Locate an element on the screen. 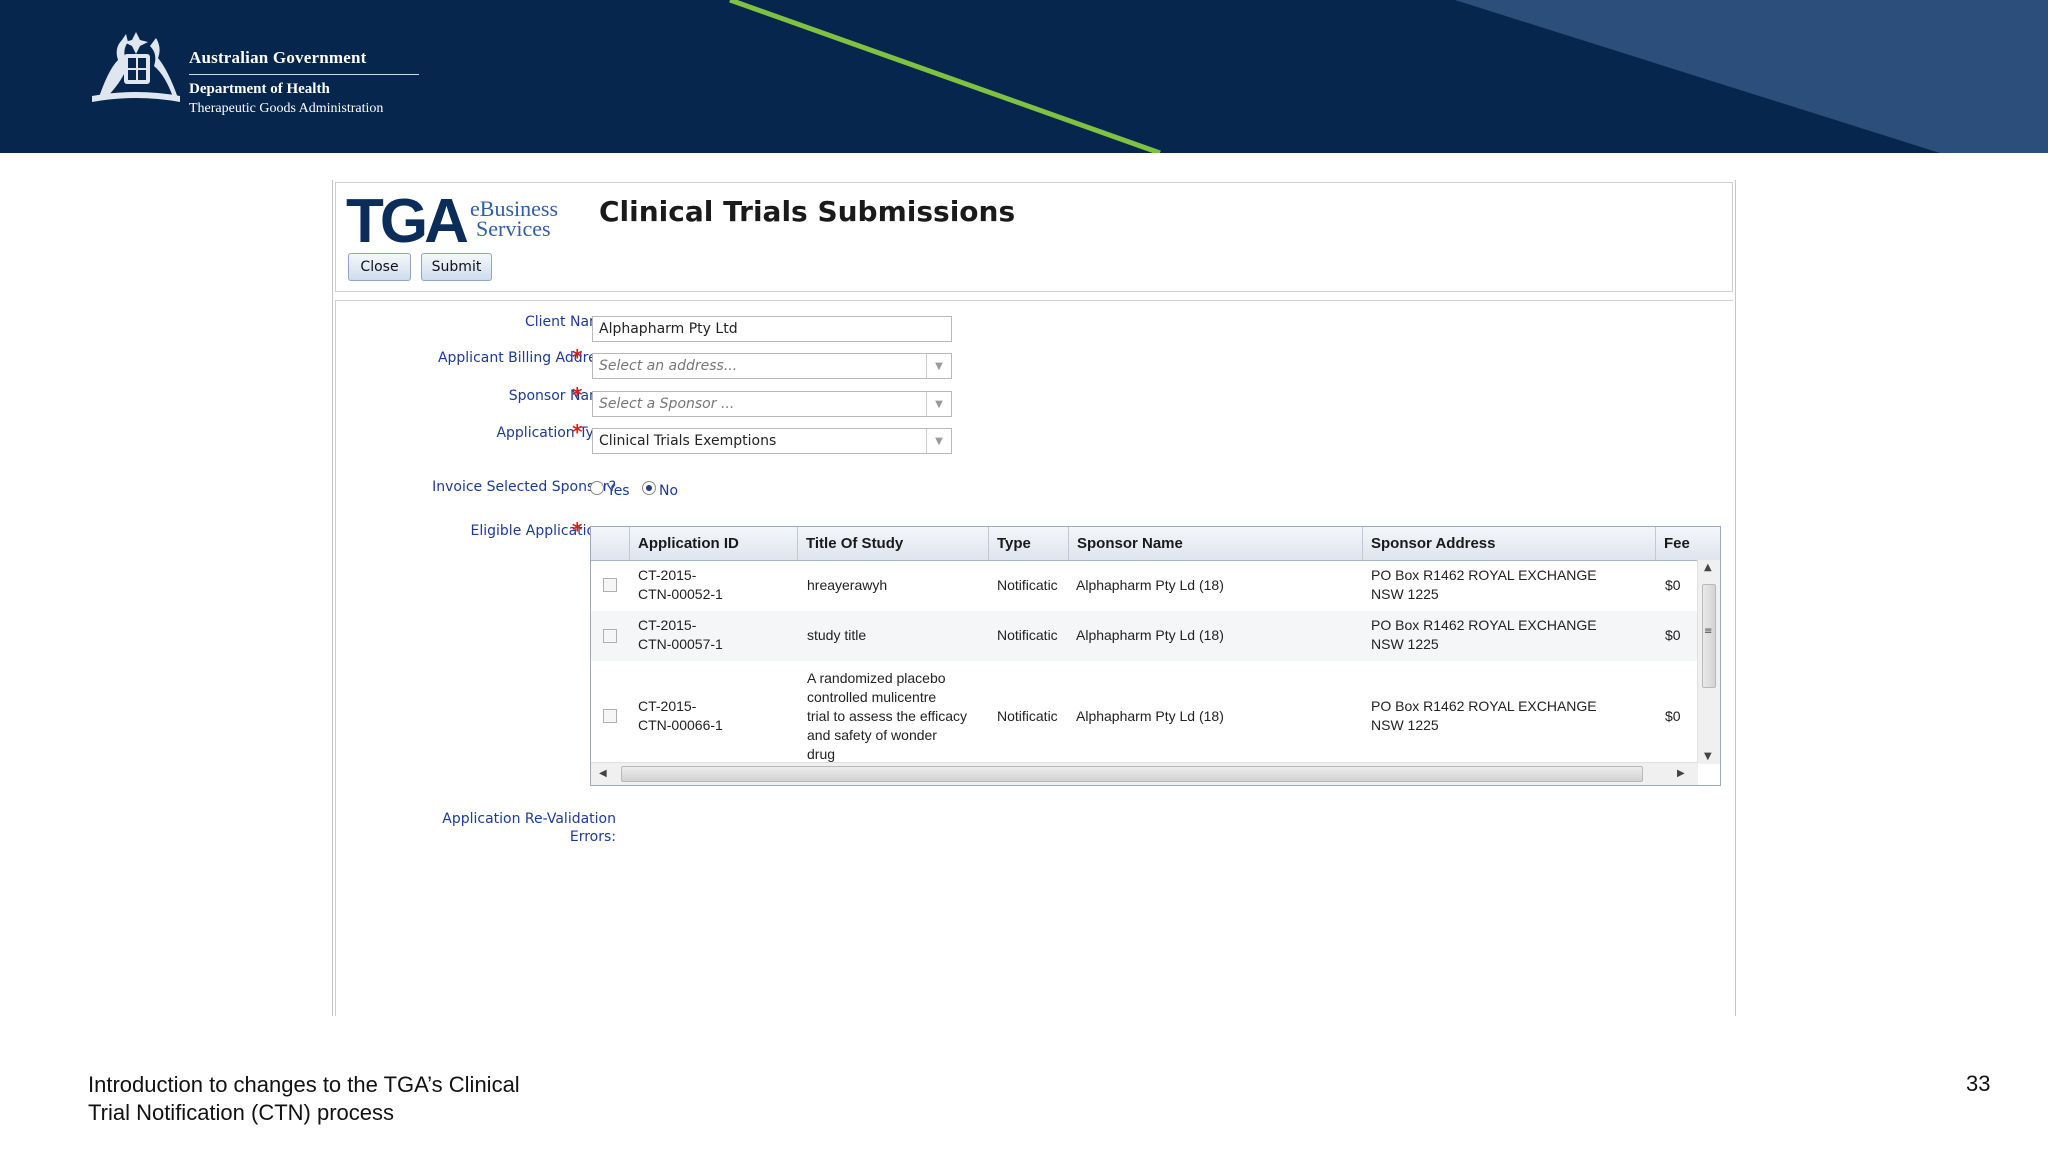 The width and height of the screenshot is (2048, 1153). application-id-part2: CTN-00066-1 is located at coordinates (680, 725).